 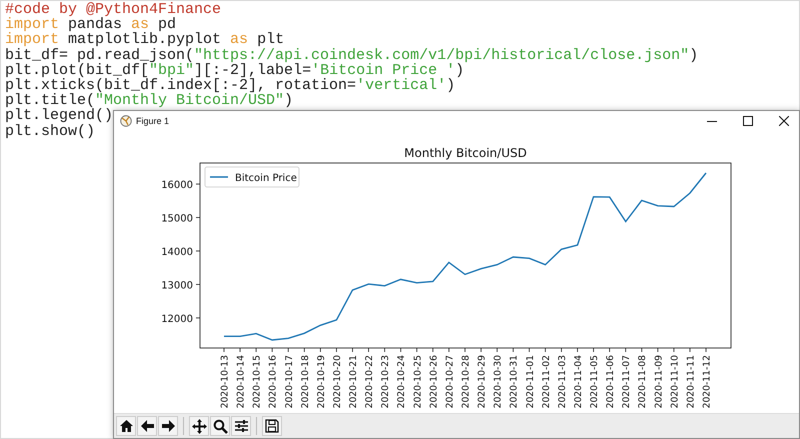 What do you see at coordinates (321, 381) in the screenshot?
I see `x-tick-label: 2020-10-19` at bounding box center [321, 381].